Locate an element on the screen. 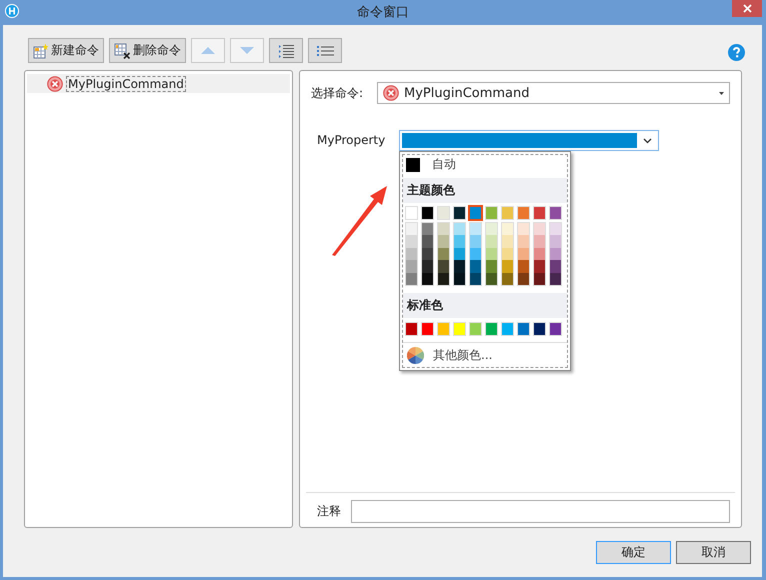 This screenshot has height=580, width=766. delete-button: 删除命令 is located at coordinates (147, 50).